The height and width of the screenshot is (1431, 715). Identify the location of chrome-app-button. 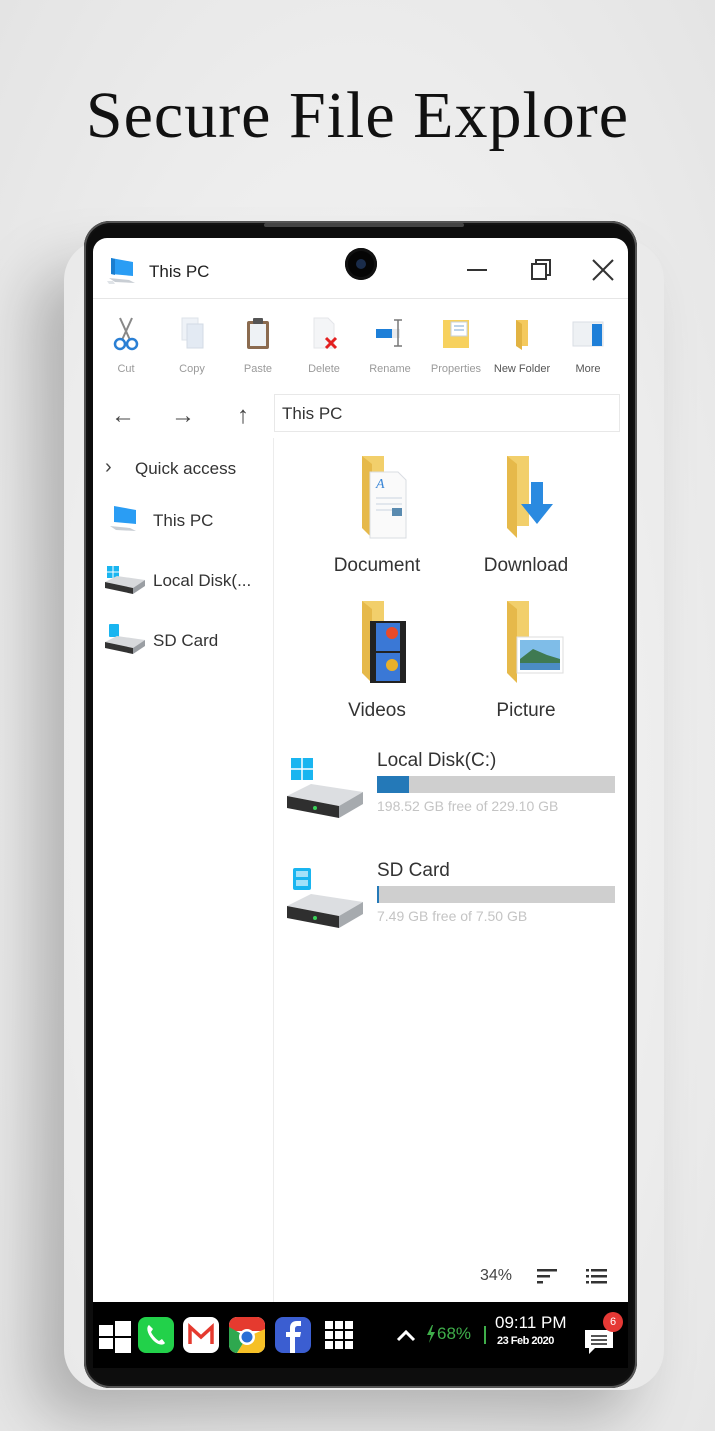
(247, 1335).